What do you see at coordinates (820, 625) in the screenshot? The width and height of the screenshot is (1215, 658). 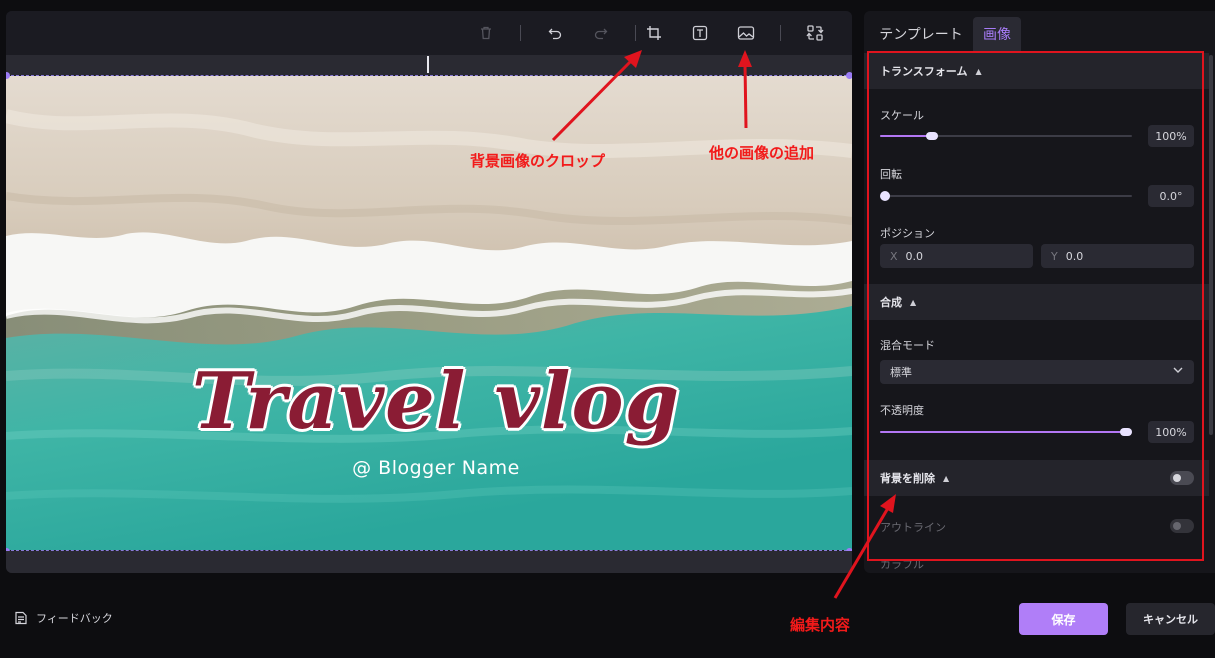 I see `annotation-edit-note: 編集内容` at bounding box center [820, 625].